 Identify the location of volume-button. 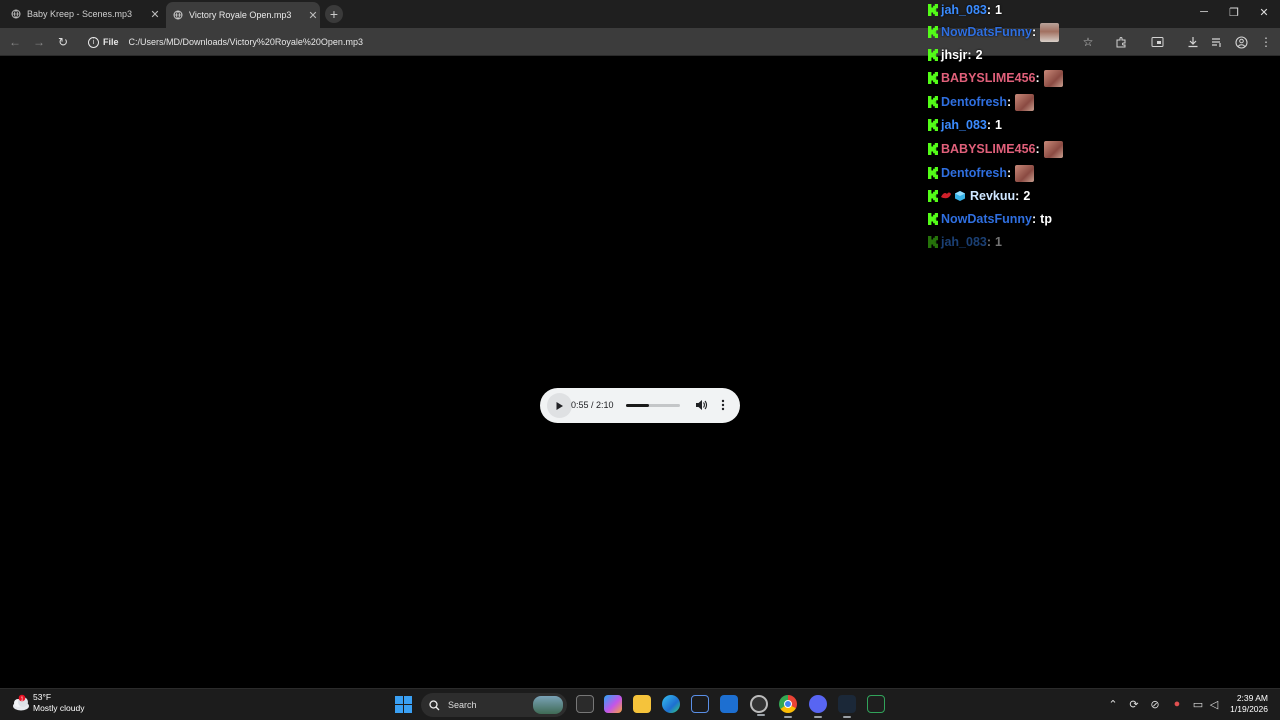
(701, 405).